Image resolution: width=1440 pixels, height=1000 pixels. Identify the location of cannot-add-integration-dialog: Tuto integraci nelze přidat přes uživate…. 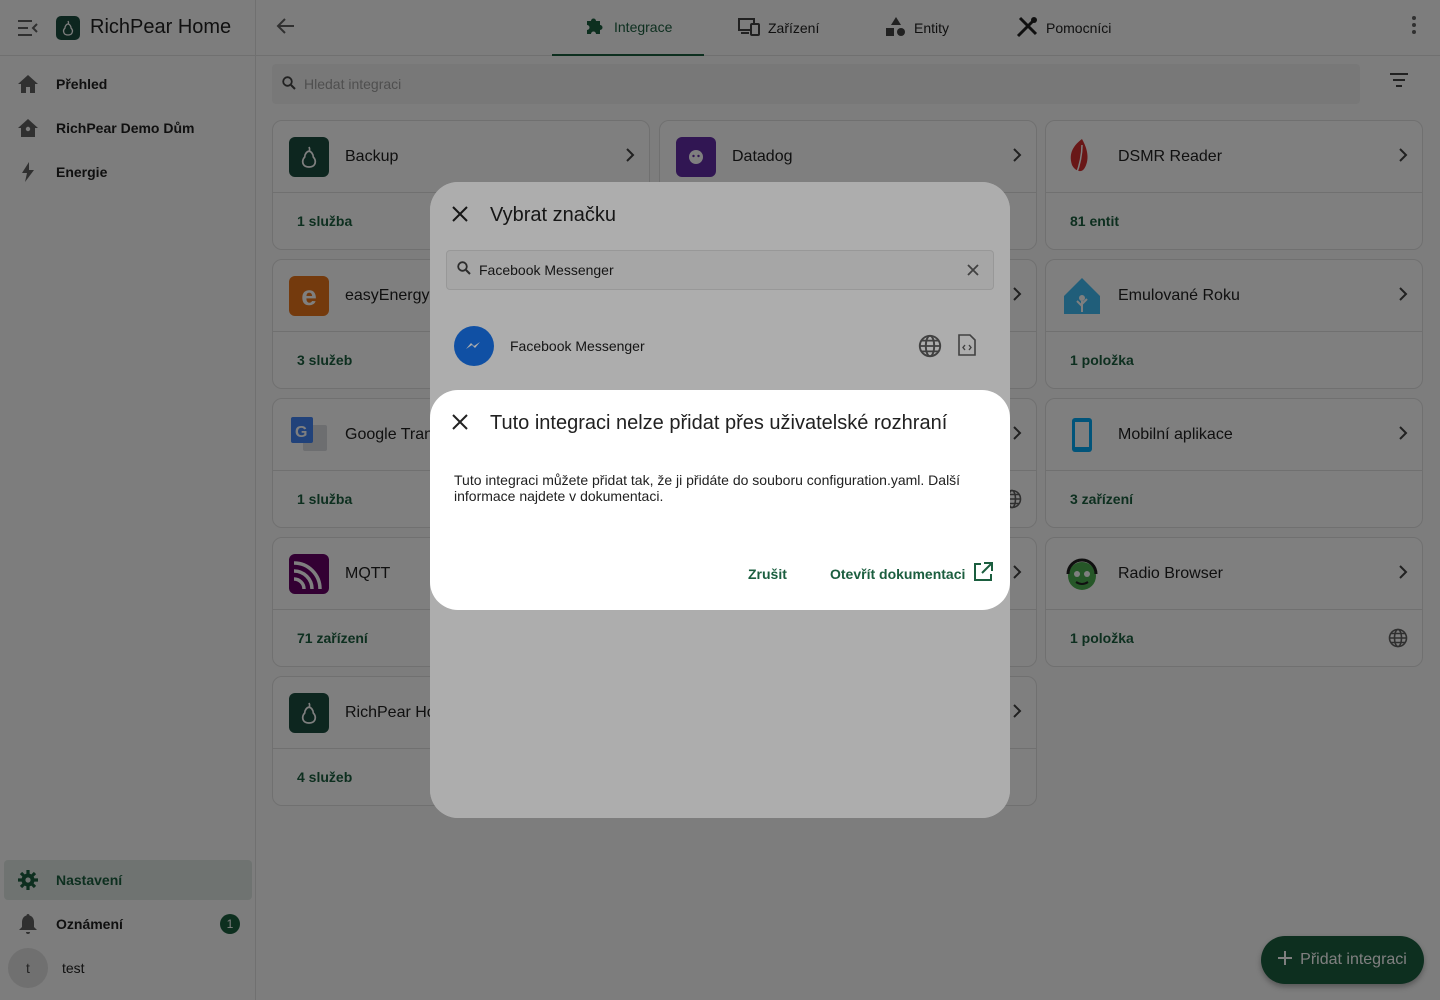
(720, 500).